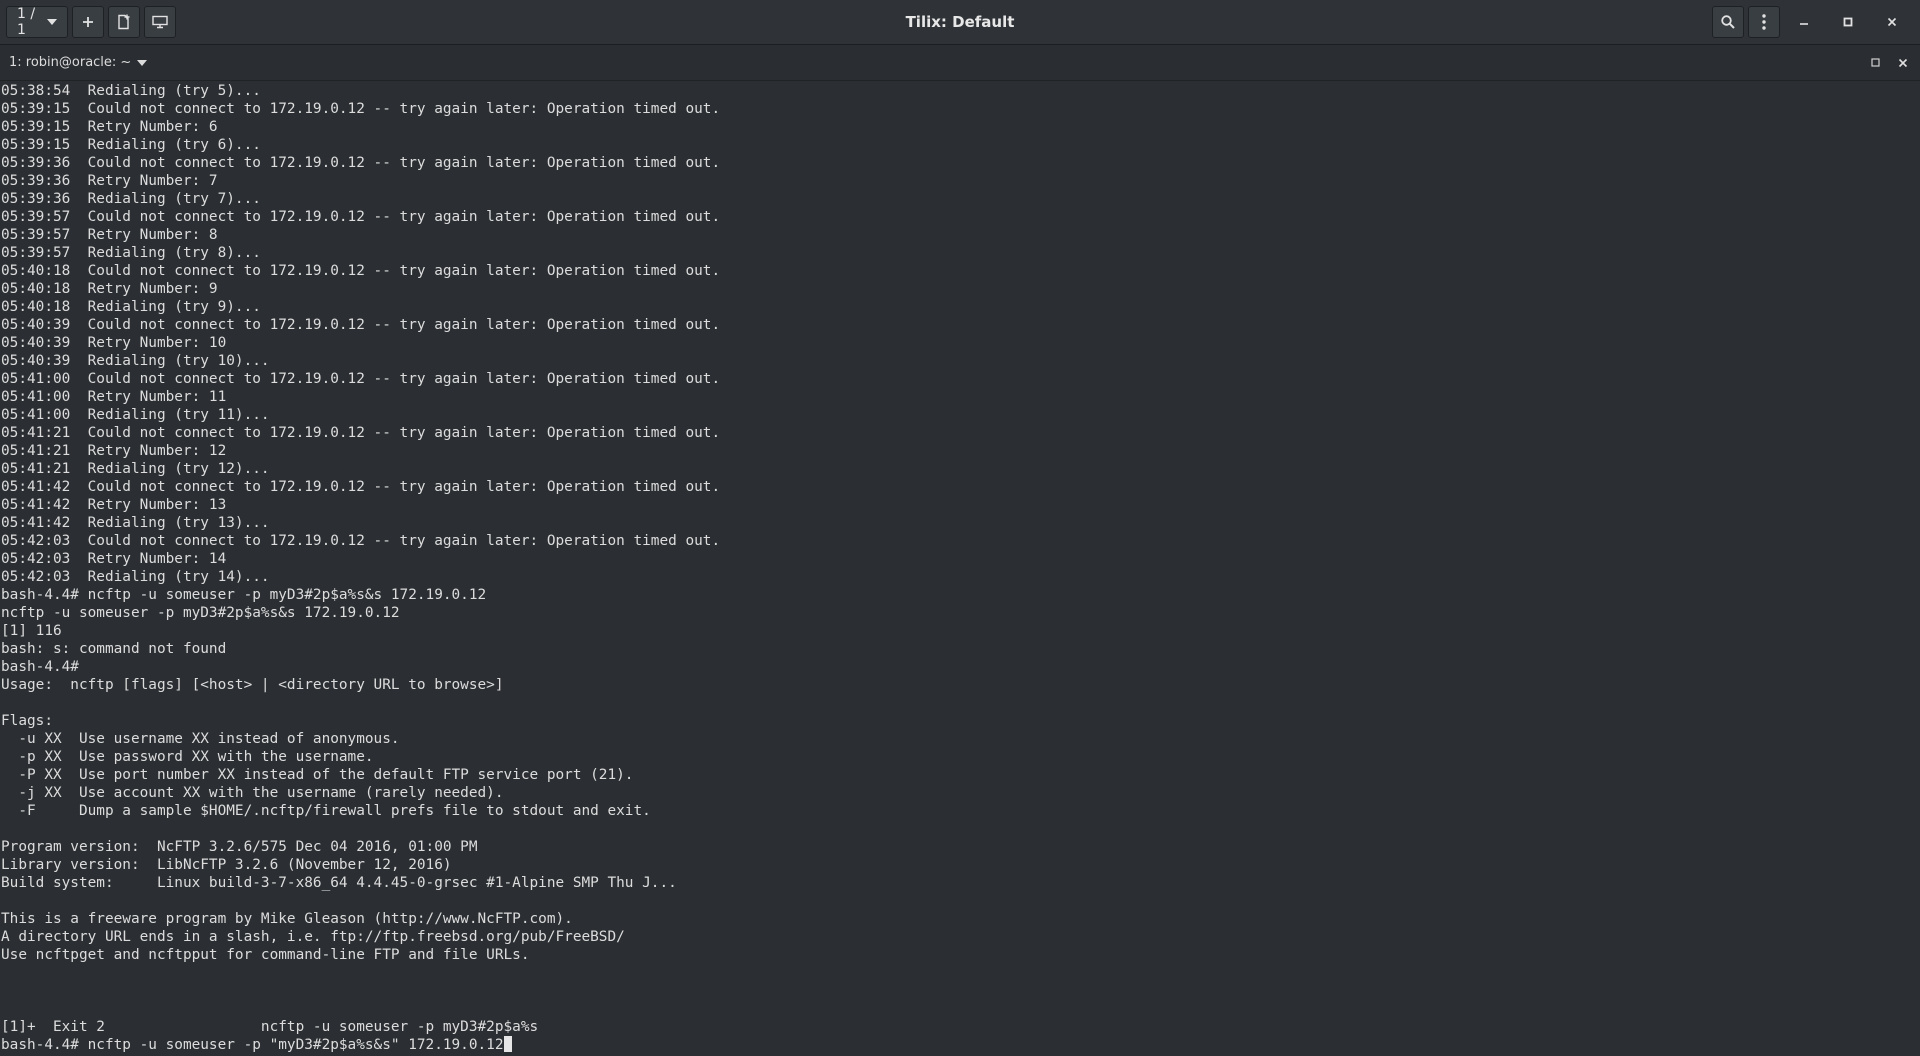 Image resolution: width=1920 pixels, height=1056 pixels. I want to click on terminal-line: [1] 116, so click(31, 631).